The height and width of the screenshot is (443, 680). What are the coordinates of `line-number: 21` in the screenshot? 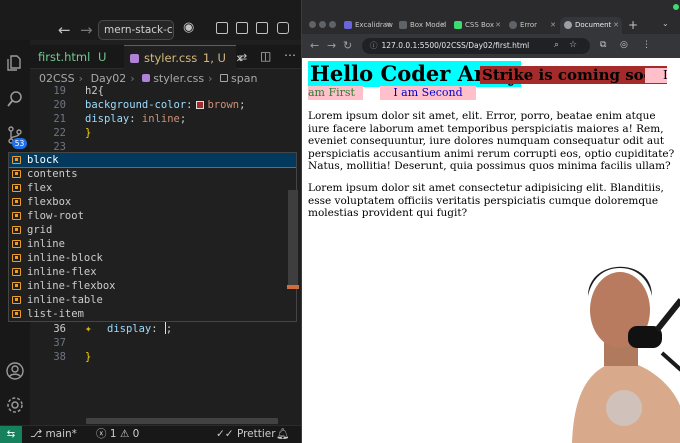 It's located at (59, 119).